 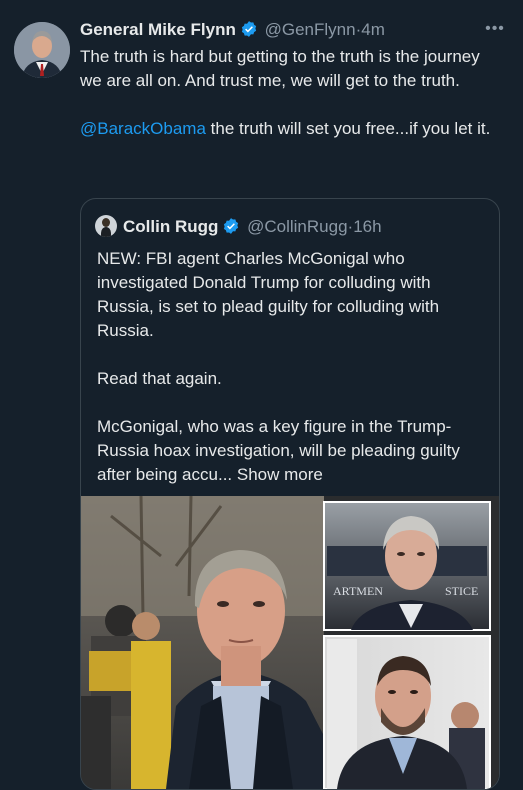 What do you see at coordinates (310, 29) in the screenshot?
I see `author-handle: @GenFlynn` at bounding box center [310, 29].